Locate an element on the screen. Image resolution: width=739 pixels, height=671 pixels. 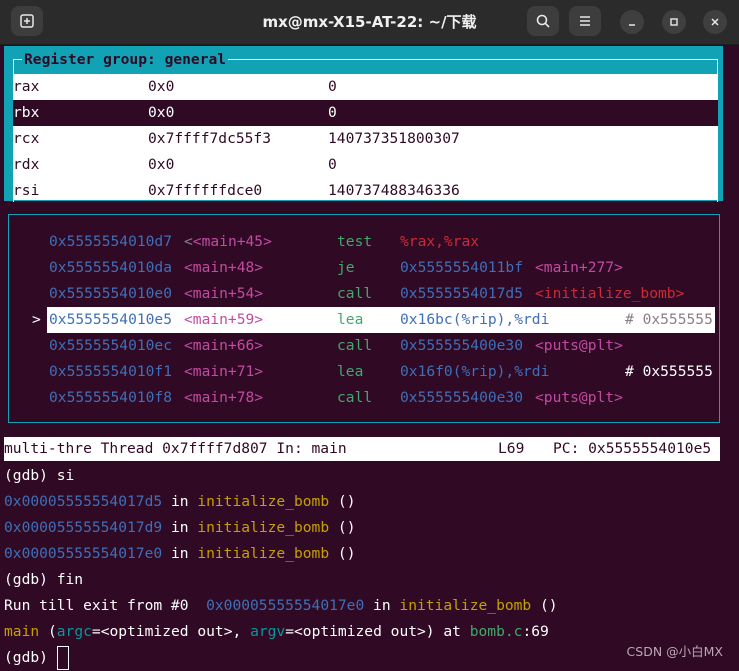
register-row: rdx 0x0 0 is located at coordinates (365, 165).